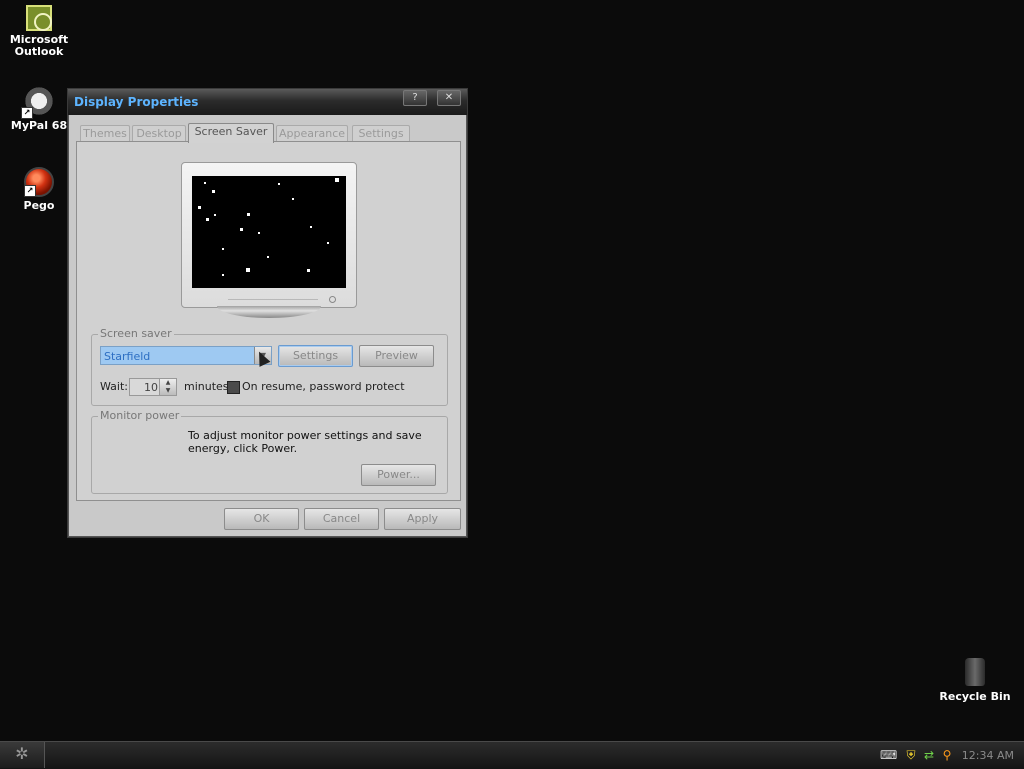  Describe the element at coordinates (231, 133) in the screenshot. I see `tab-screen-saver: Screen Saver` at that location.